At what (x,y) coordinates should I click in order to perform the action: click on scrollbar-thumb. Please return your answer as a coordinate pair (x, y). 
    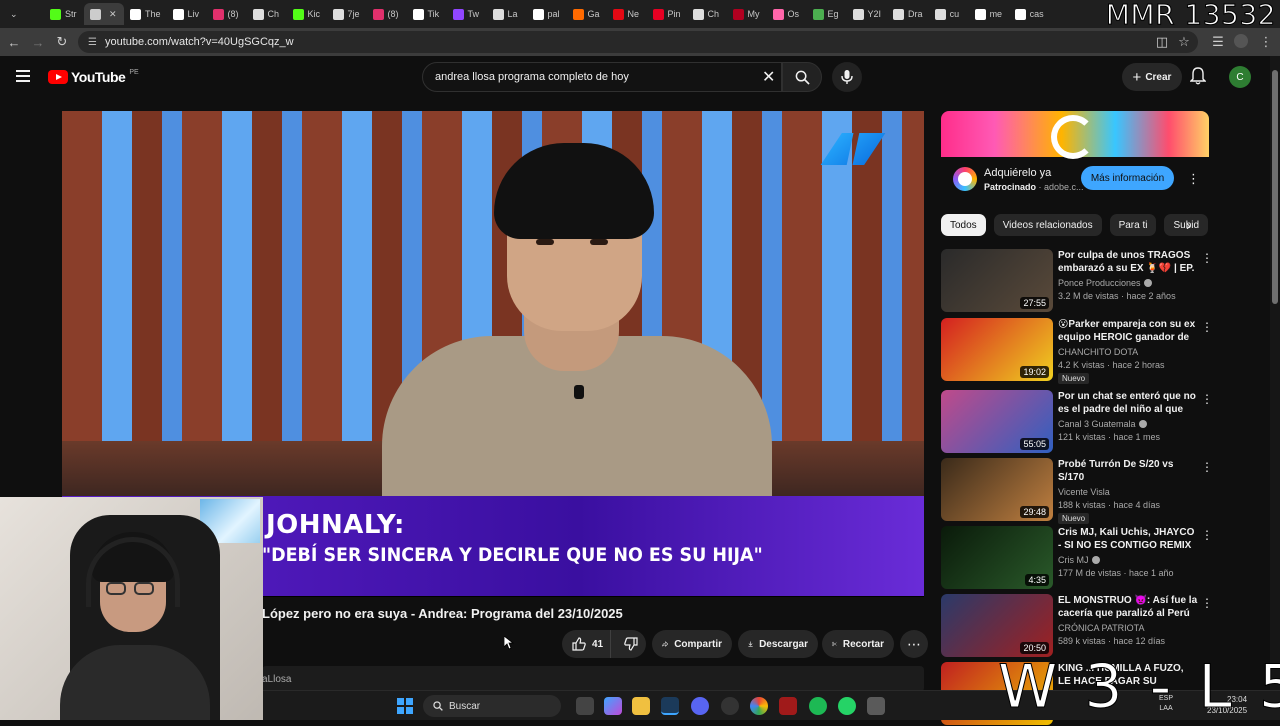
    Looking at the image, I should click on (1275, 187).